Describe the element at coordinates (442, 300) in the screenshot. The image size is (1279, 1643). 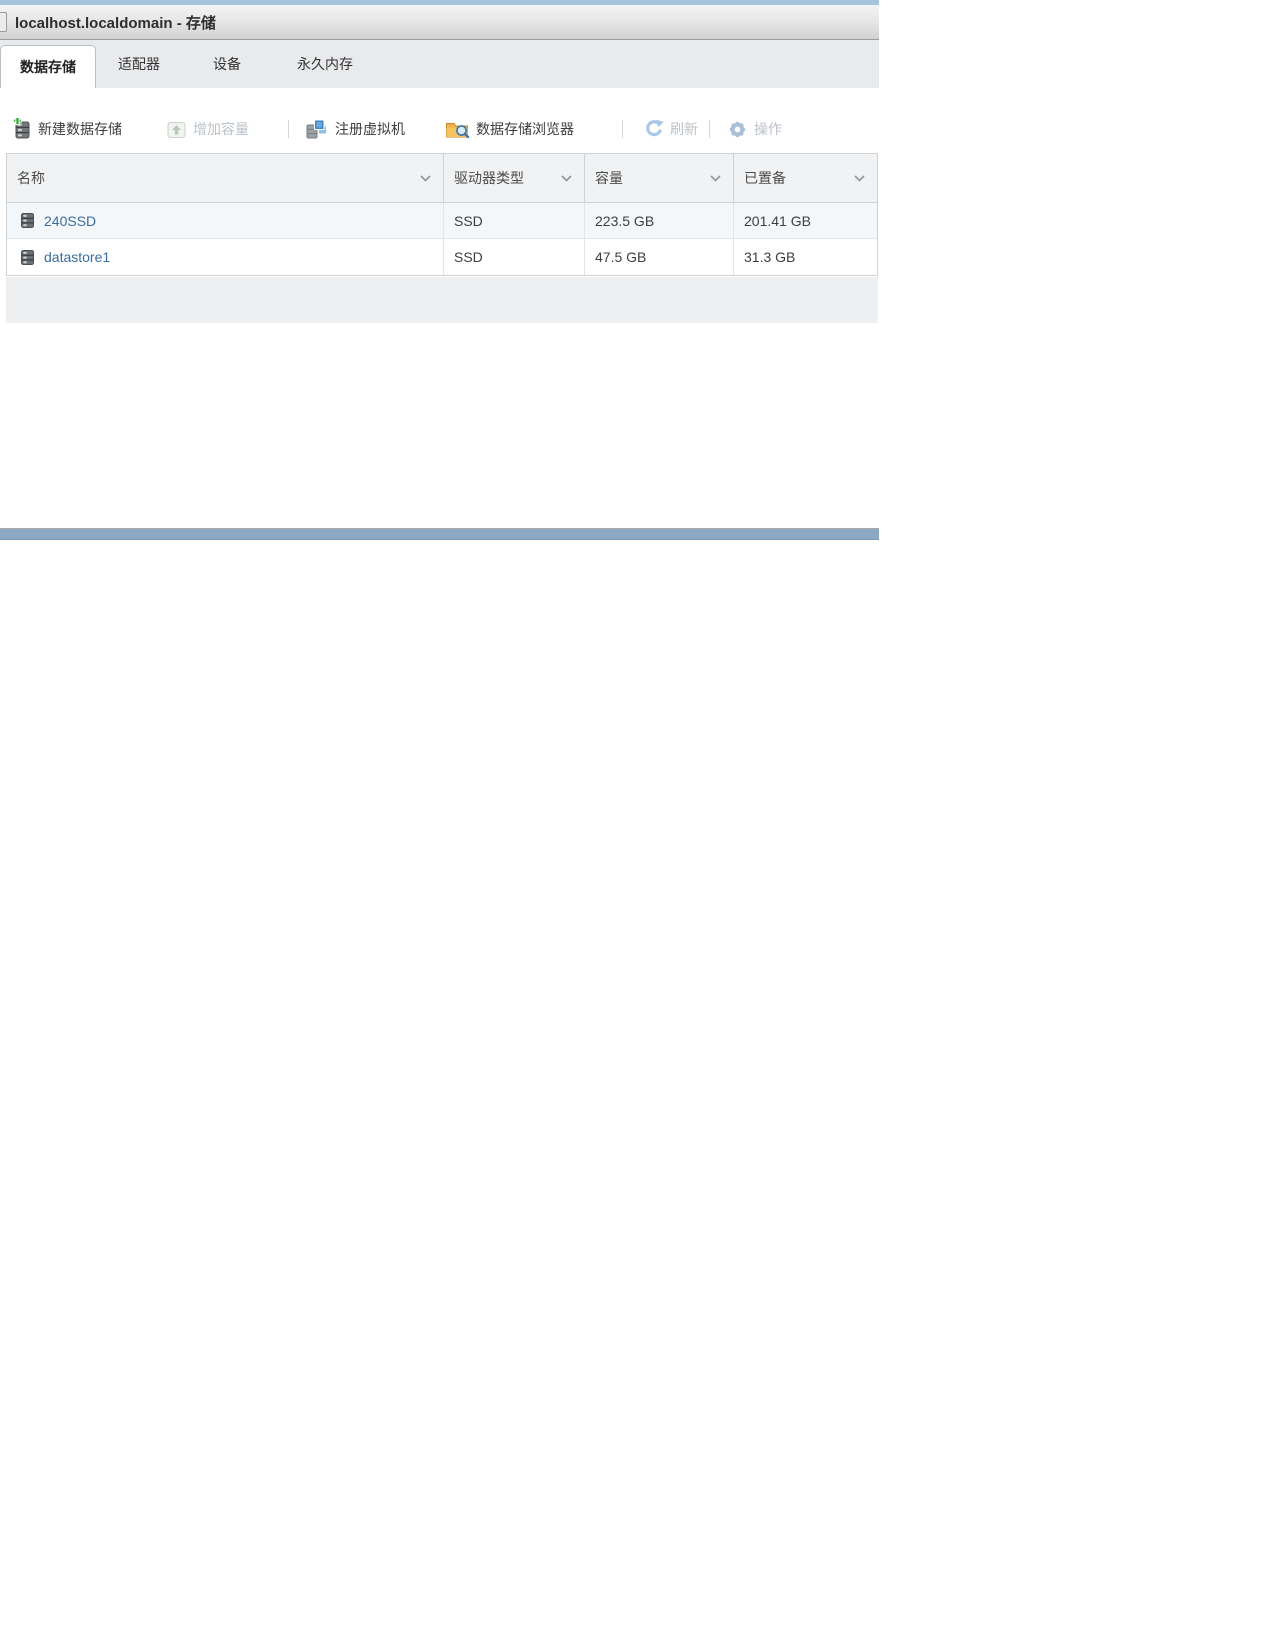
I see `table-footer` at that location.